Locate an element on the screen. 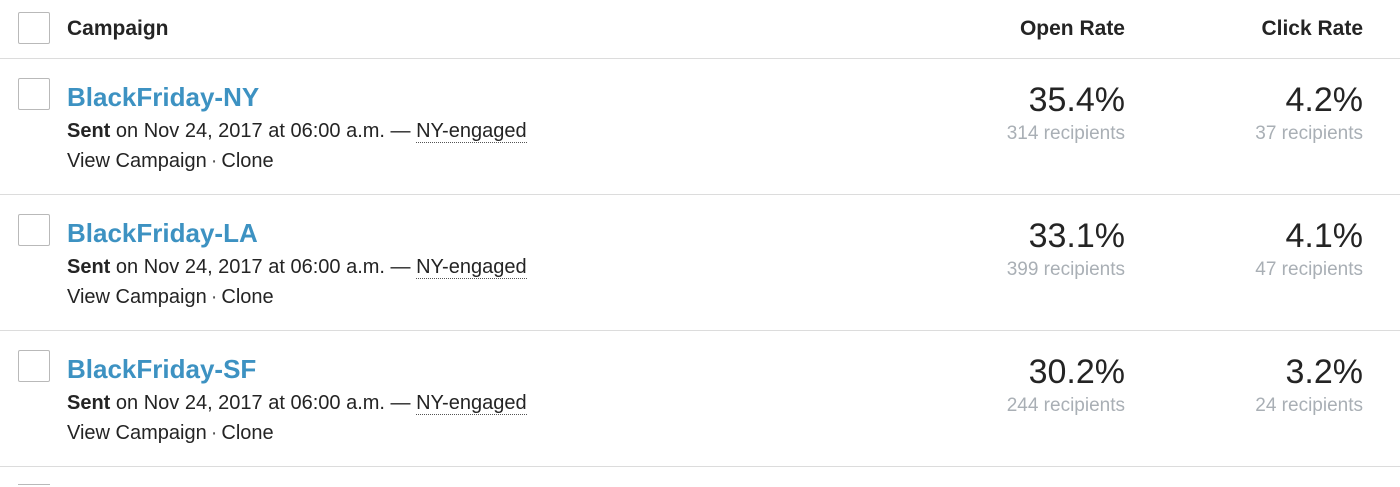 Image resolution: width=1400 pixels, height=487 pixels. open-rate-value: 35.4% is located at coordinates (1076, 100).